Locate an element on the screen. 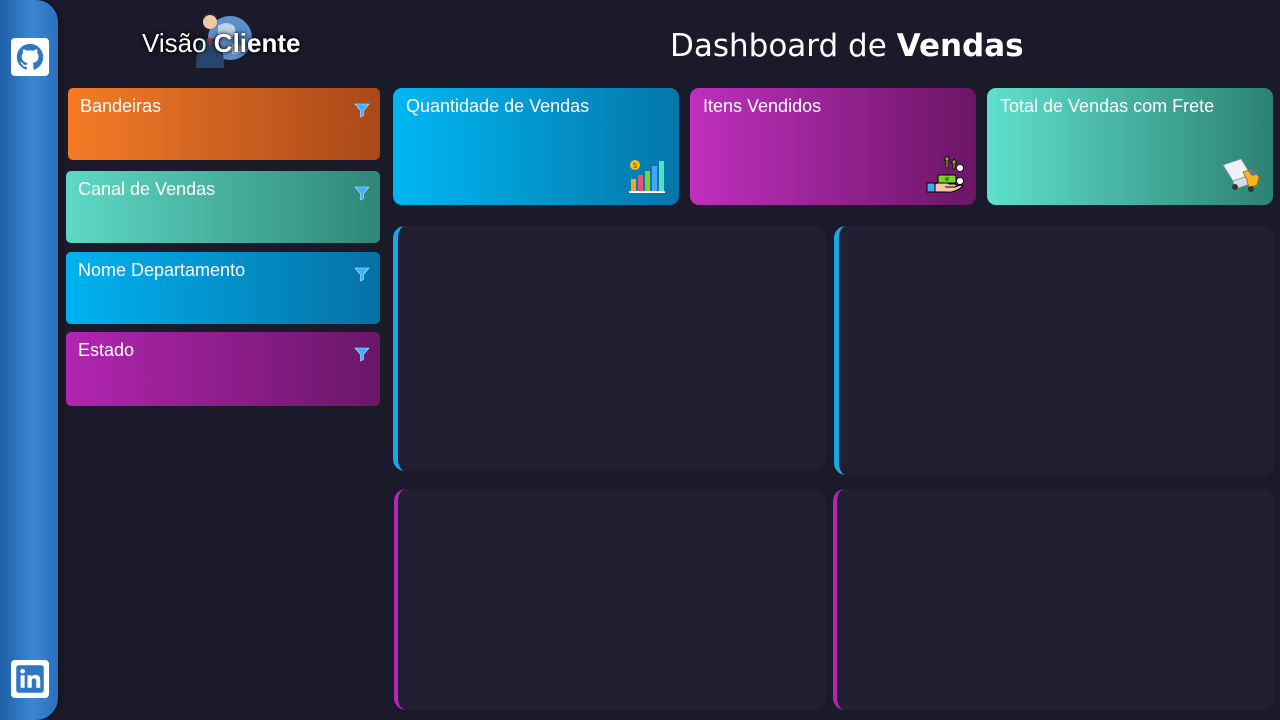  filter-bandeiras: Bandeiras is located at coordinates (224, 124).